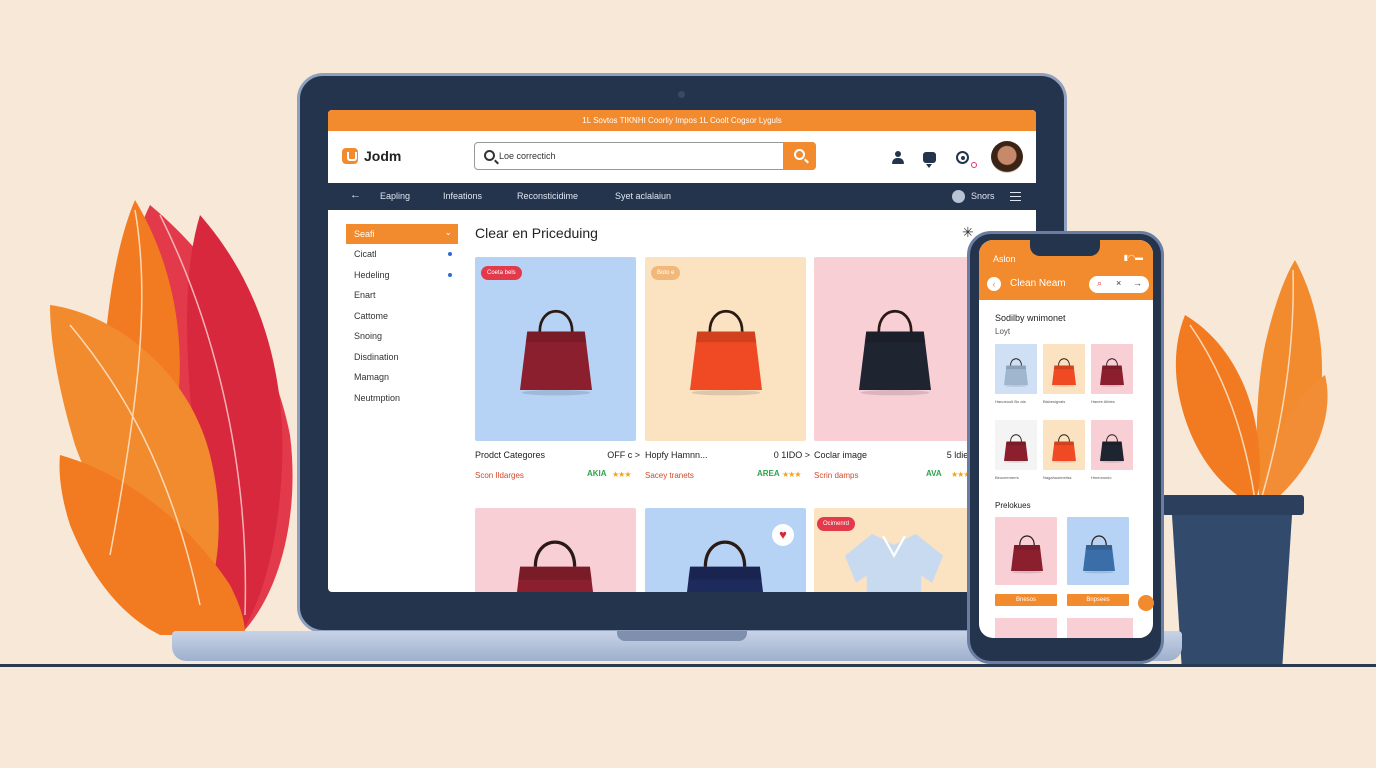  Describe the element at coordinates (1133, 257) in the screenshot. I see `signal-wifi-battery-icon: ▮◠▬` at that location.